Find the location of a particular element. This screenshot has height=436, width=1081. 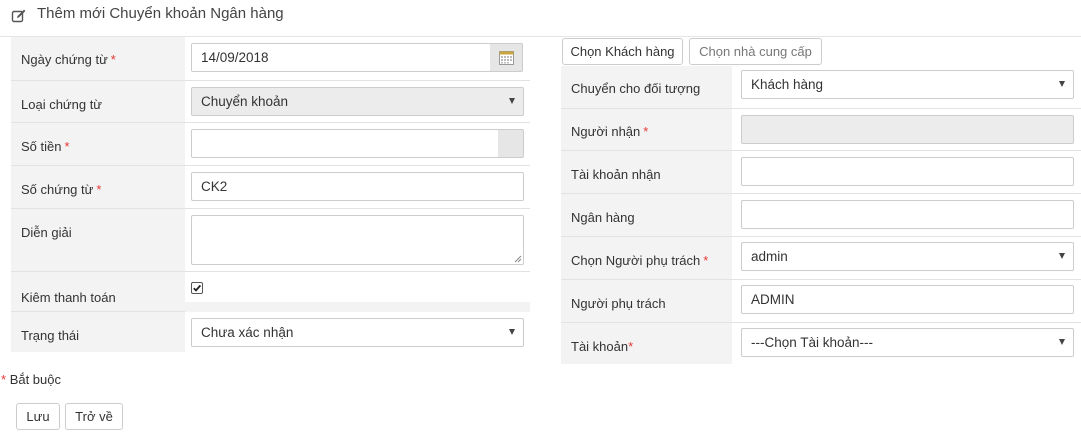

person-label: Người phụ trách is located at coordinates (618, 303).